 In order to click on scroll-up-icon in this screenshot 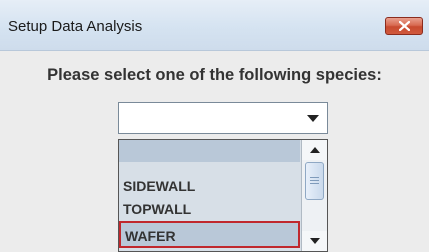, I will do `click(315, 150)`.